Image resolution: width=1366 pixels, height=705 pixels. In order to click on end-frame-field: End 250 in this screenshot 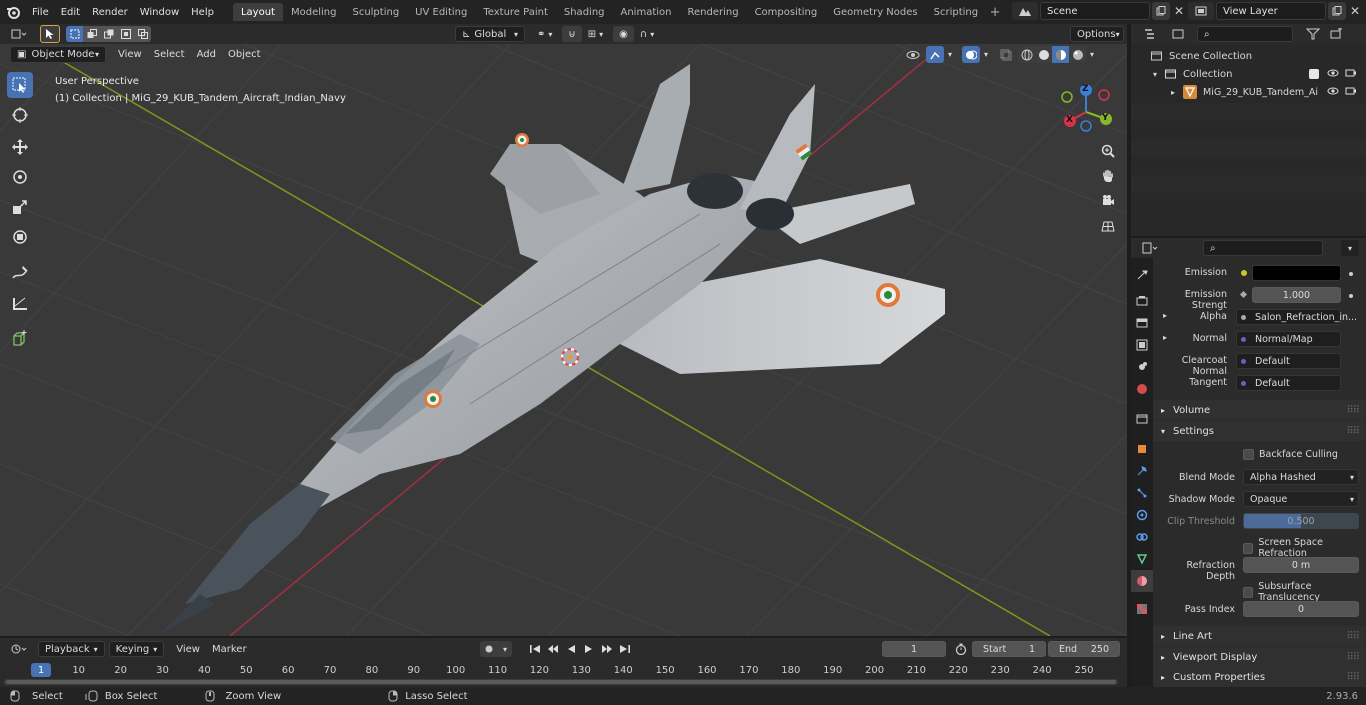, I will do `click(1084, 649)`.